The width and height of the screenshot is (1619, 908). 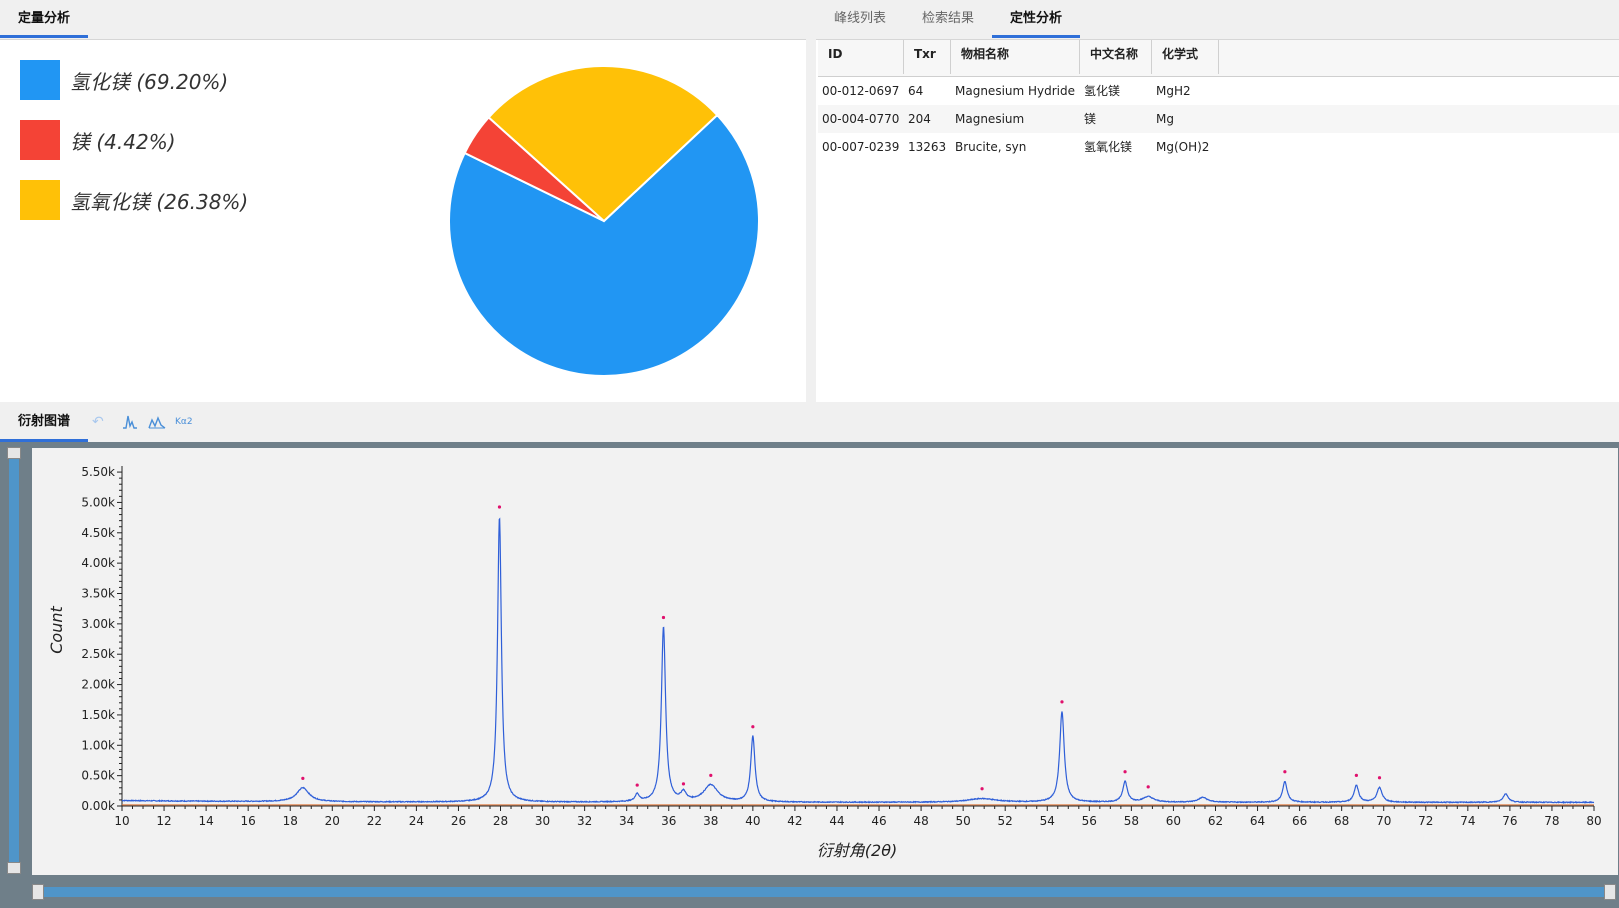 I want to click on tab-peak-list: 峰线列表, so click(x=860, y=19).